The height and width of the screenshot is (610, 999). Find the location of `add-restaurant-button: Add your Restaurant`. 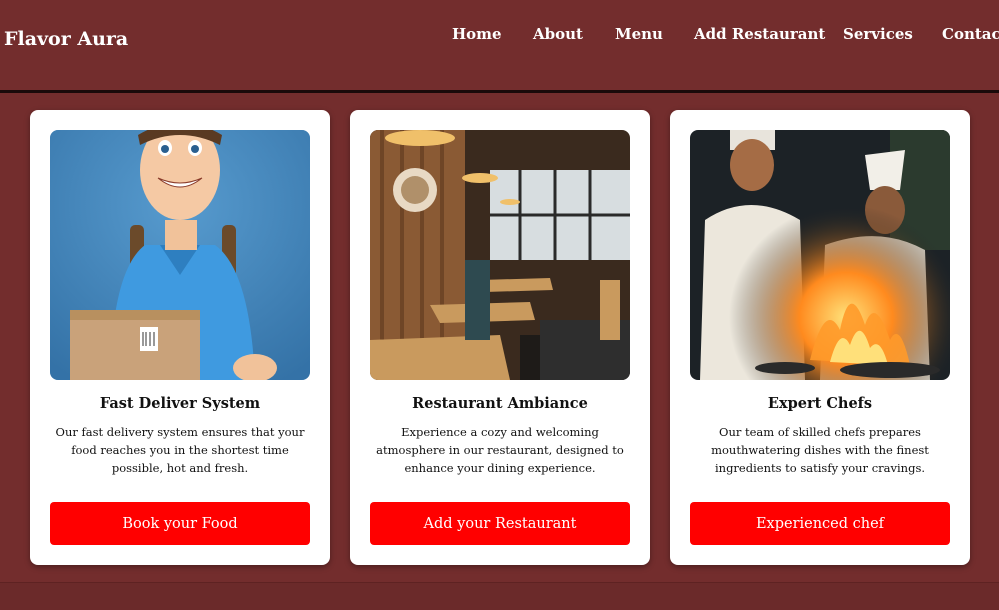

add-restaurant-button: Add your Restaurant is located at coordinates (500, 523).